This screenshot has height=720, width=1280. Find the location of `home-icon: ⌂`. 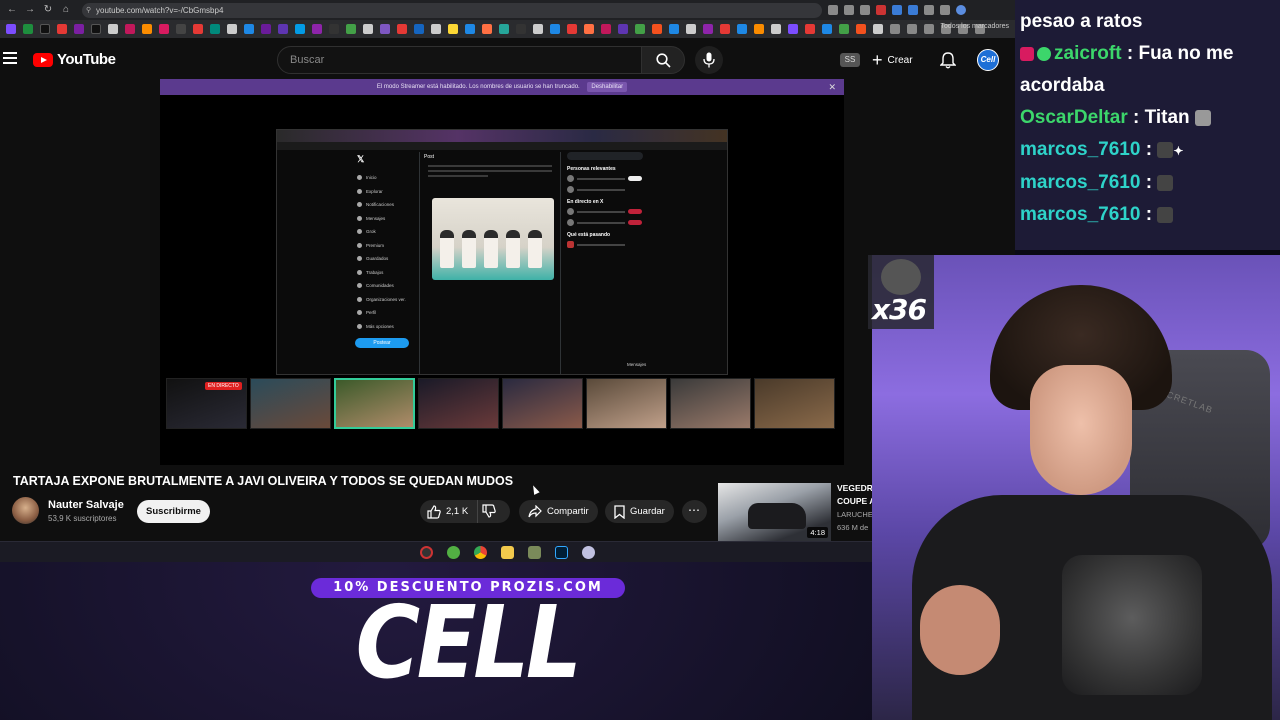

home-icon: ⌂ is located at coordinates (66, 10).